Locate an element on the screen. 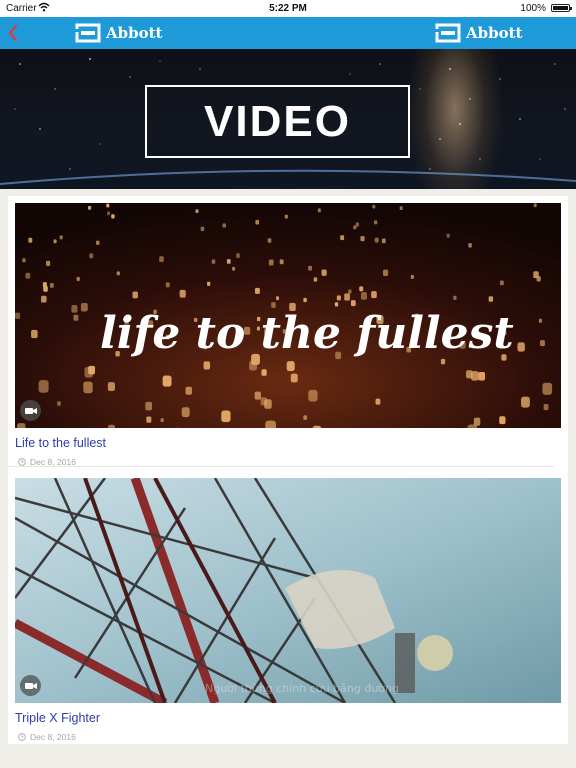 This screenshot has height=768, width=576. back-arrow-icon is located at coordinates (15, 33).